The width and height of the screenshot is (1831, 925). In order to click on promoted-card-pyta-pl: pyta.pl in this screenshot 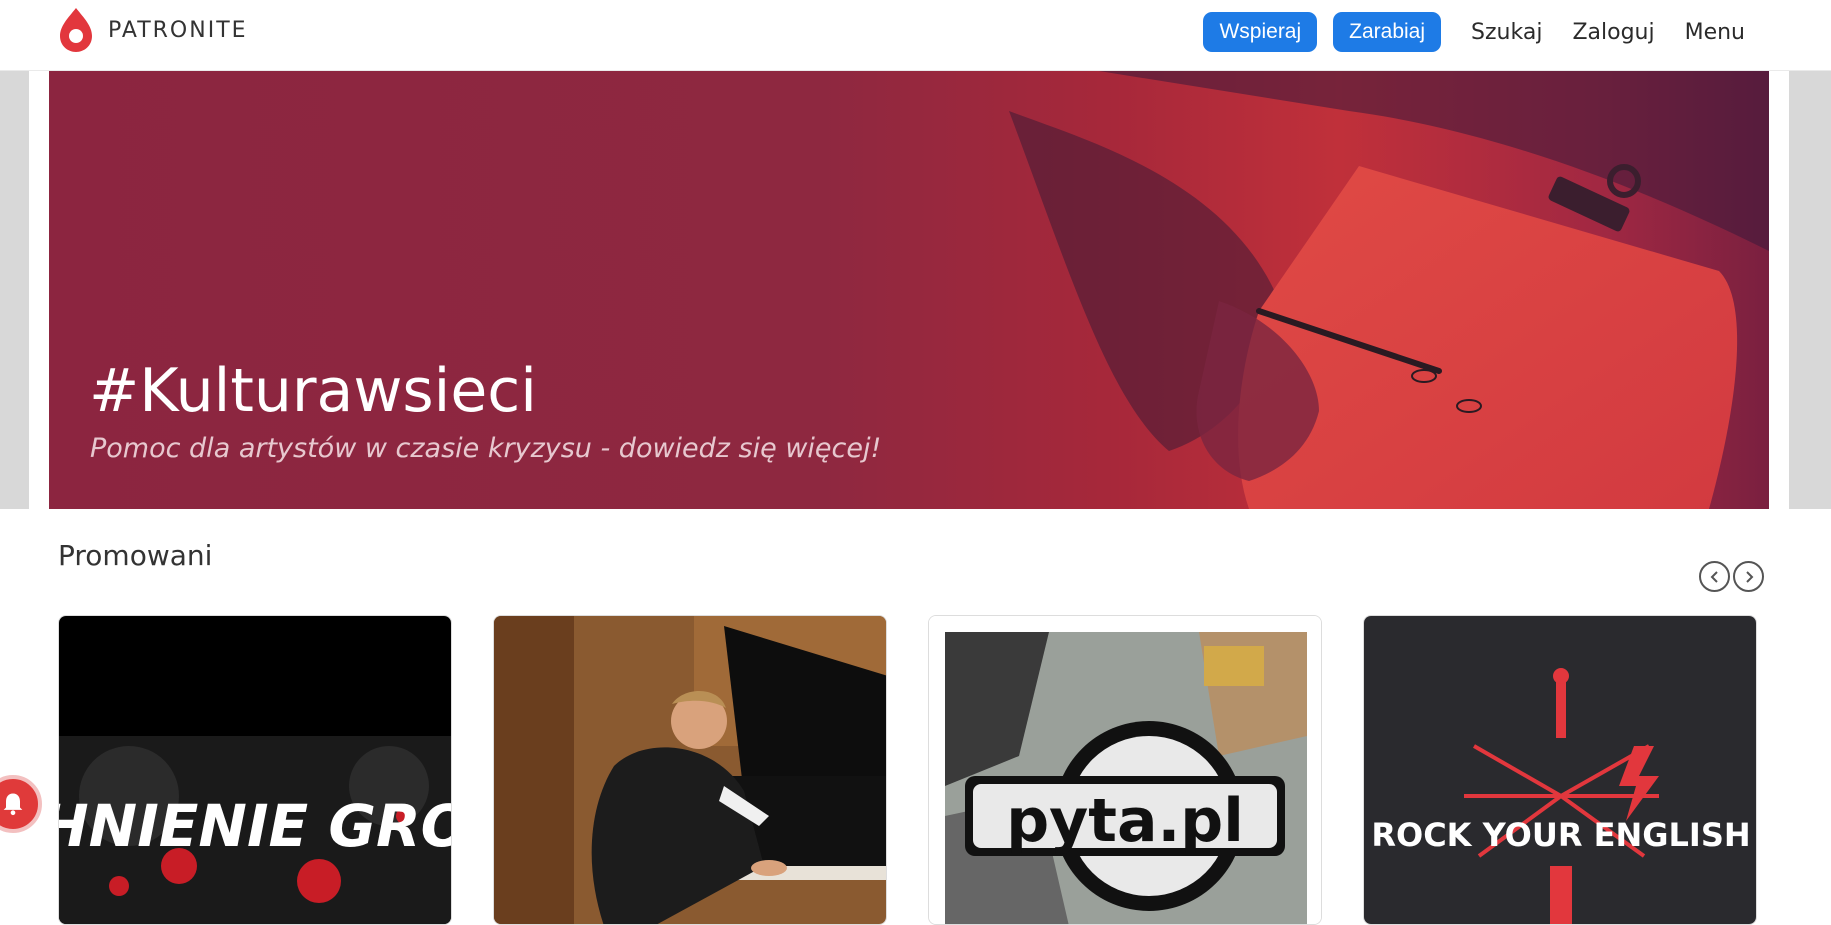, I will do `click(1125, 770)`.